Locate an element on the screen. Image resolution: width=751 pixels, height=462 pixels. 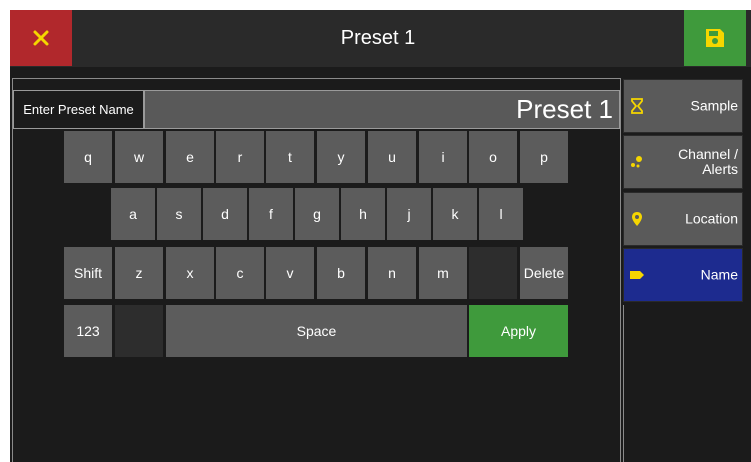
nav-item-label: Channel / Alerts is located at coordinates (708, 161).